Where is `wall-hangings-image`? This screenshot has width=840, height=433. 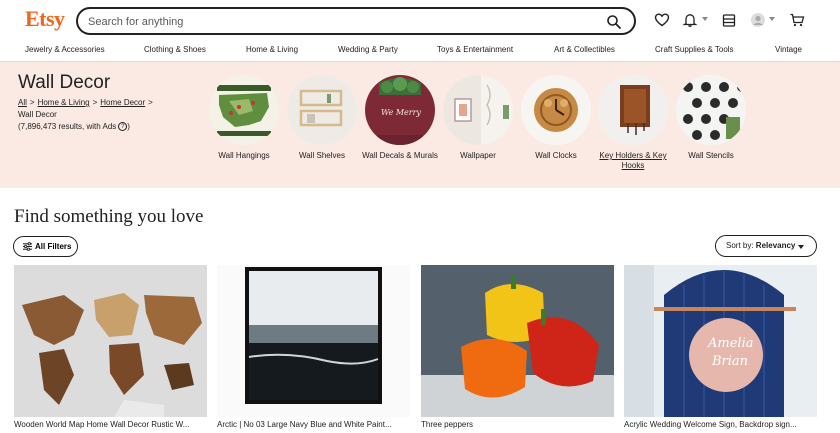 wall-hangings-image is located at coordinates (244, 110).